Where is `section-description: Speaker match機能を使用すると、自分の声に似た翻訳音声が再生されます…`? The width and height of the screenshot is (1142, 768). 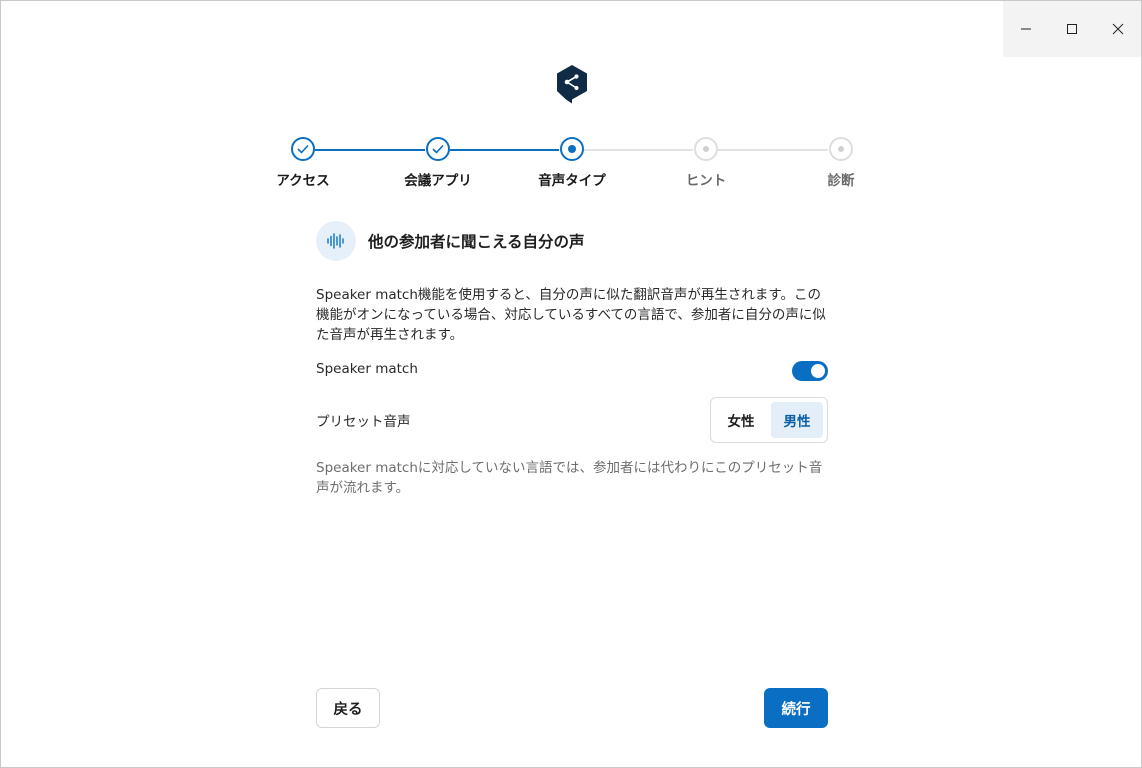 section-description: Speaker match機能を使用すると、自分の声に似た翻訳音声が再生されます… is located at coordinates (571, 315).